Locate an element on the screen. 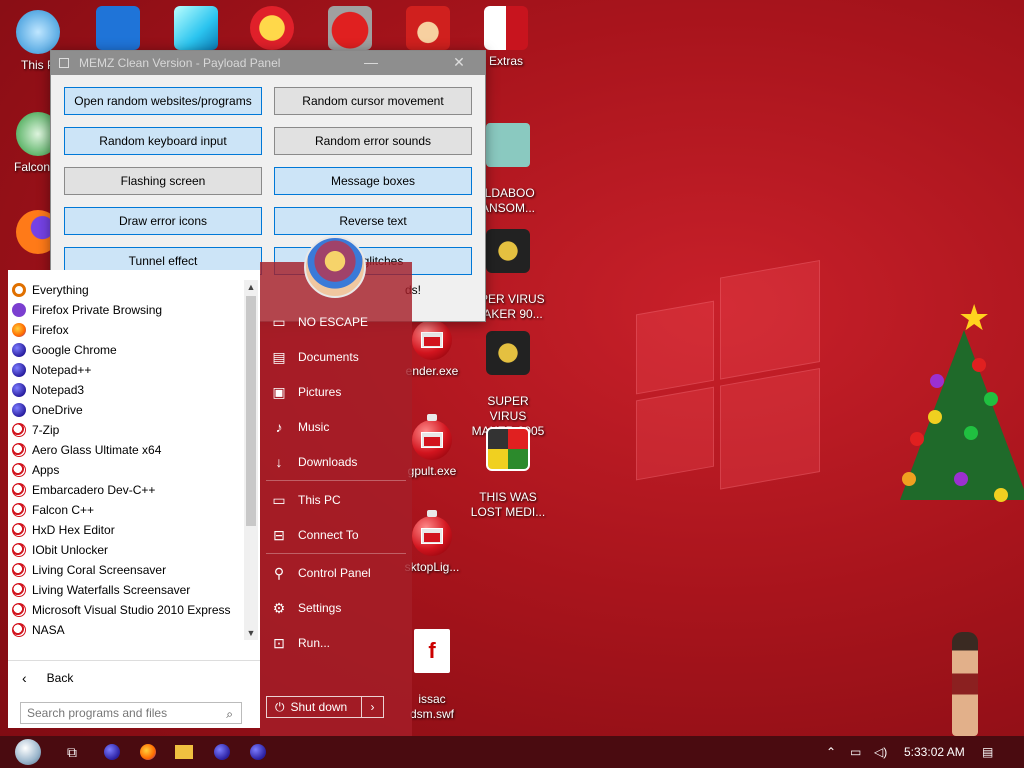  program-item-notepadpp: Notepad++ is located at coordinates (125, 370).